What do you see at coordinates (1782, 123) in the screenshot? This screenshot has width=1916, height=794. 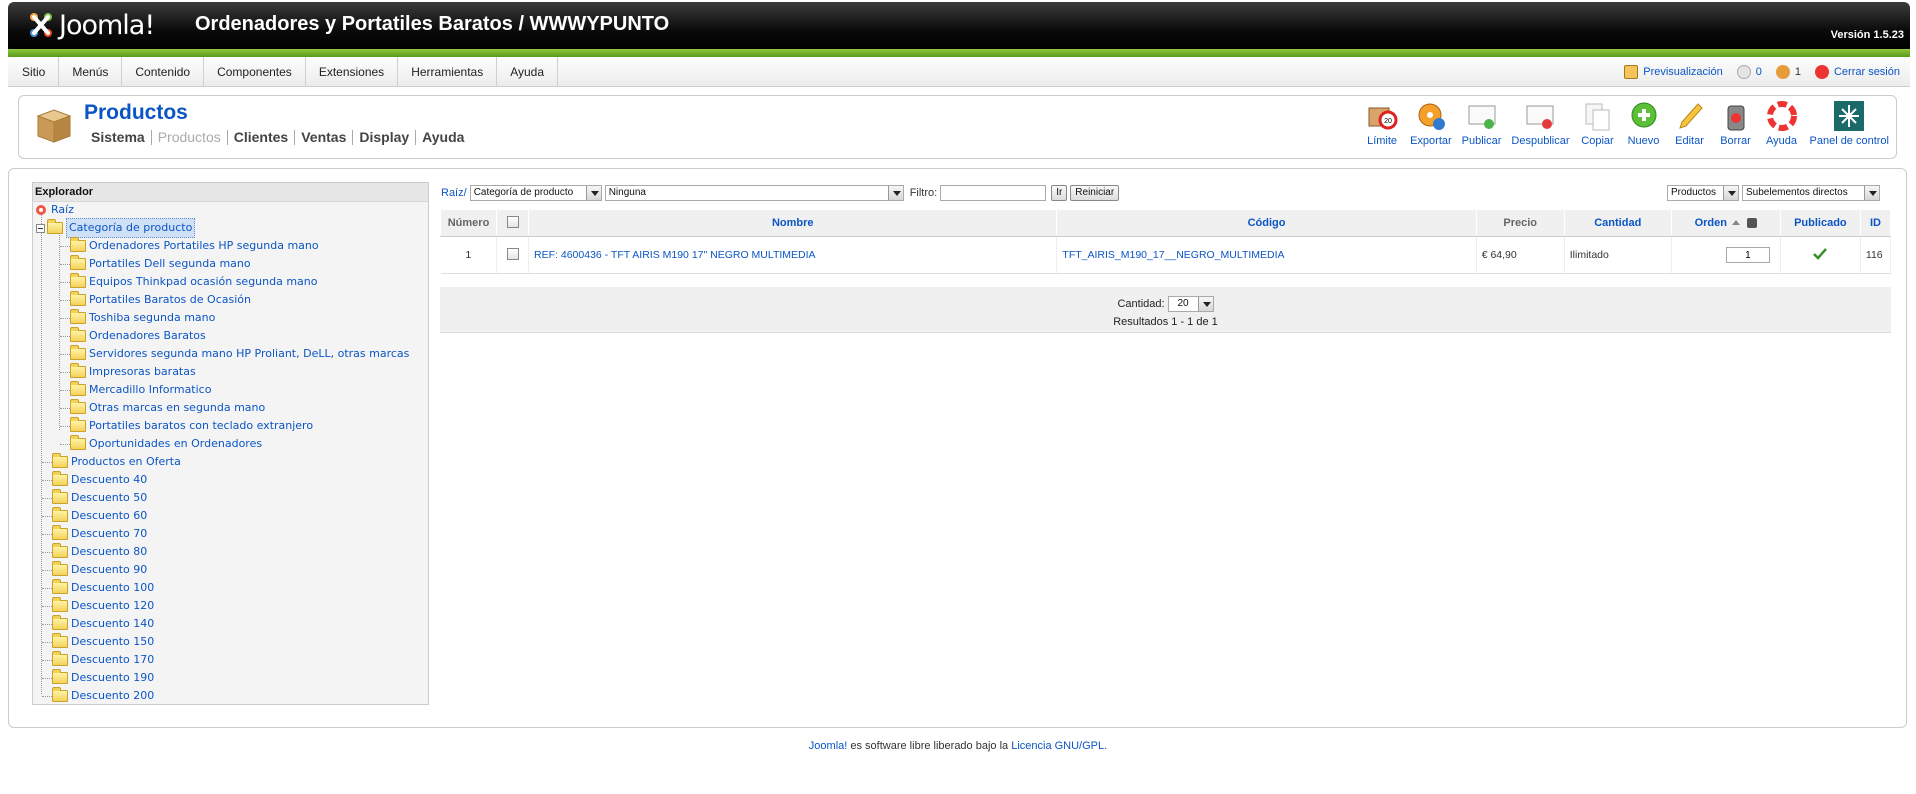 I see `toolbar-help-button: Ayuda` at bounding box center [1782, 123].